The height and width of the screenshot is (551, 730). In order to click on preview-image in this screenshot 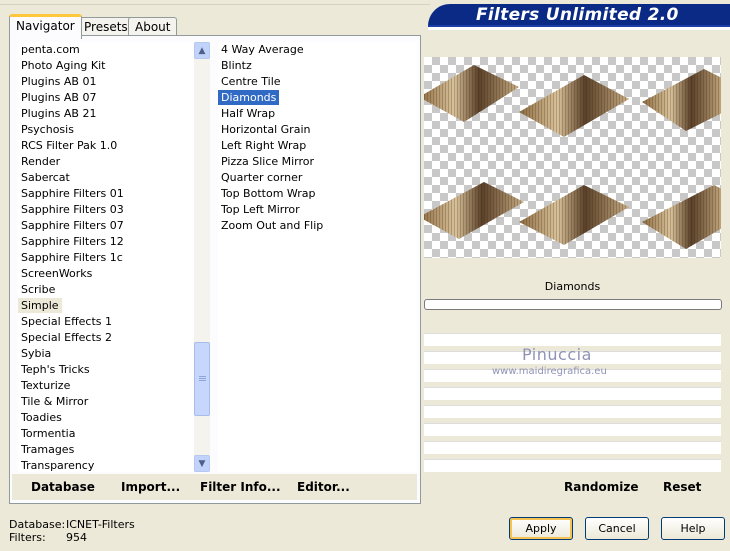, I will do `click(572, 157)`.